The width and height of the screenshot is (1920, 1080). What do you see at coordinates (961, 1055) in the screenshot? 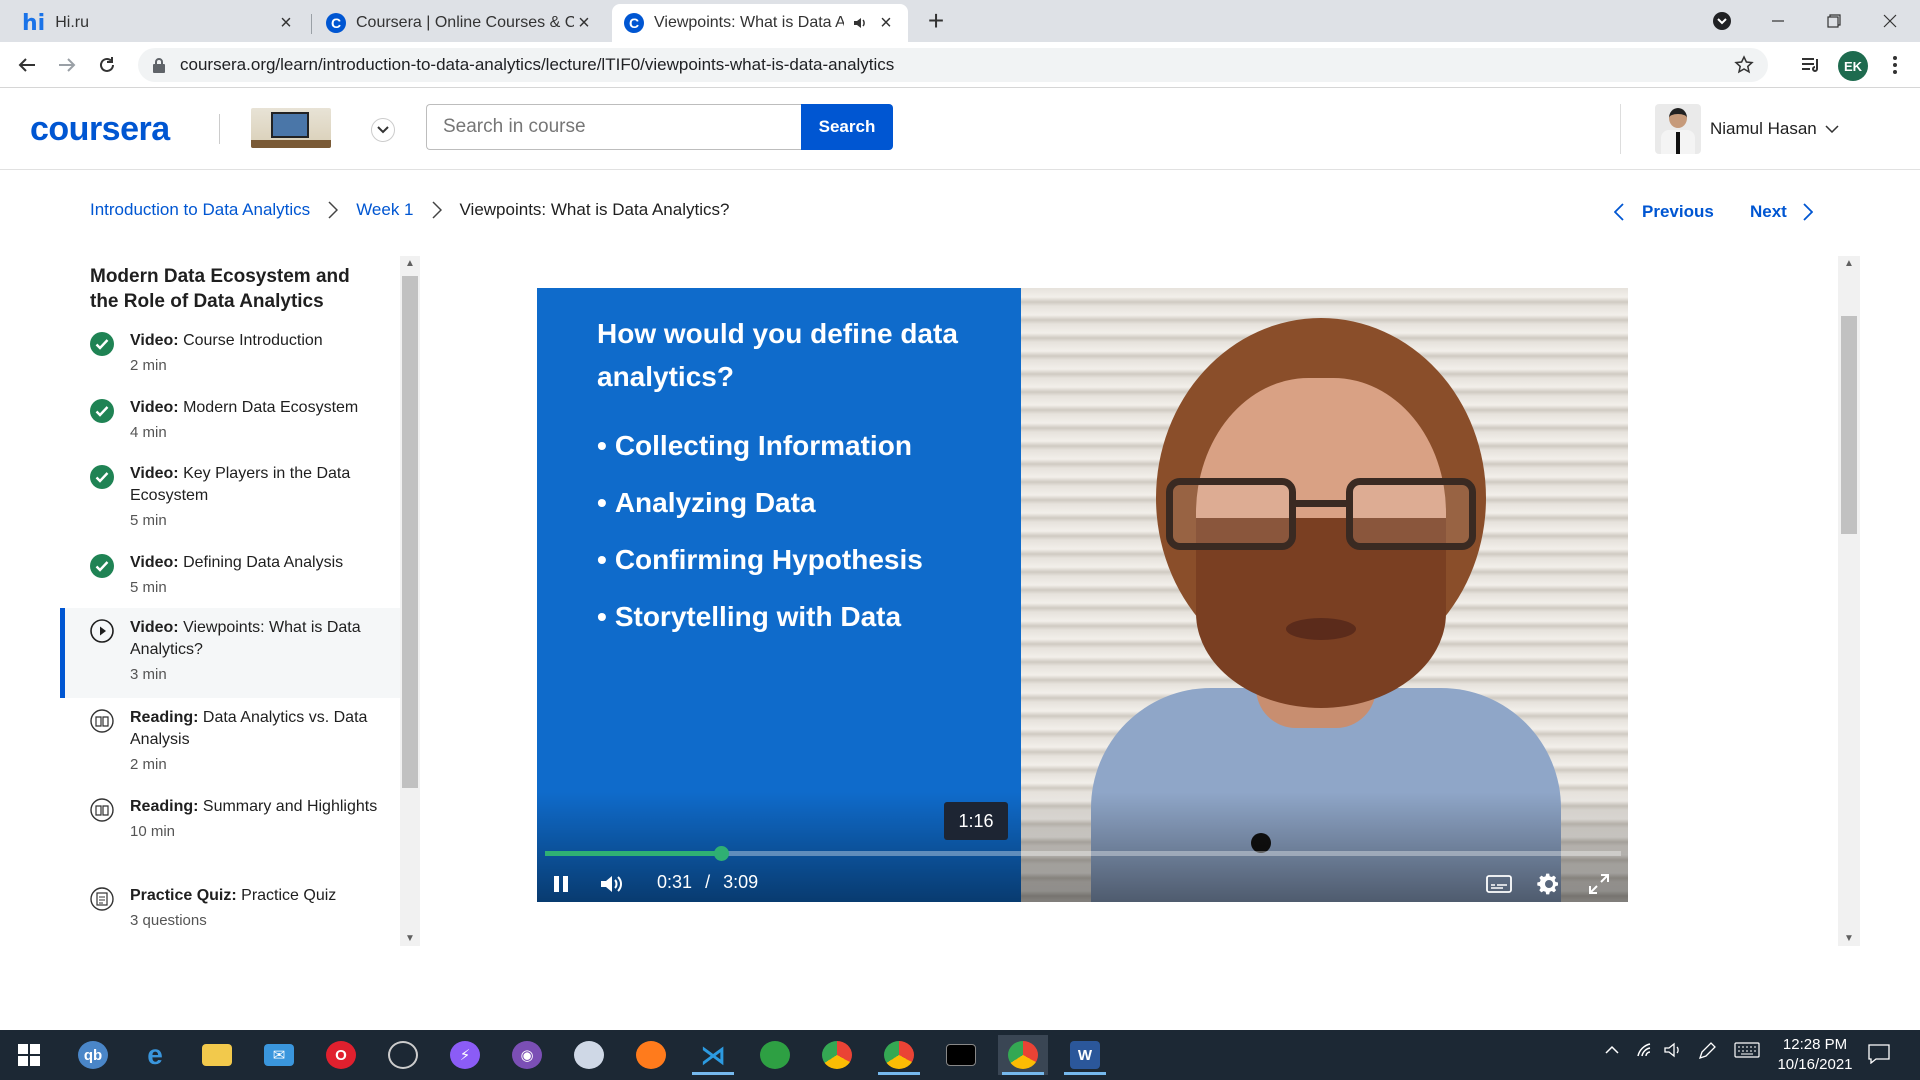
I see `terminal-icon` at bounding box center [961, 1055].